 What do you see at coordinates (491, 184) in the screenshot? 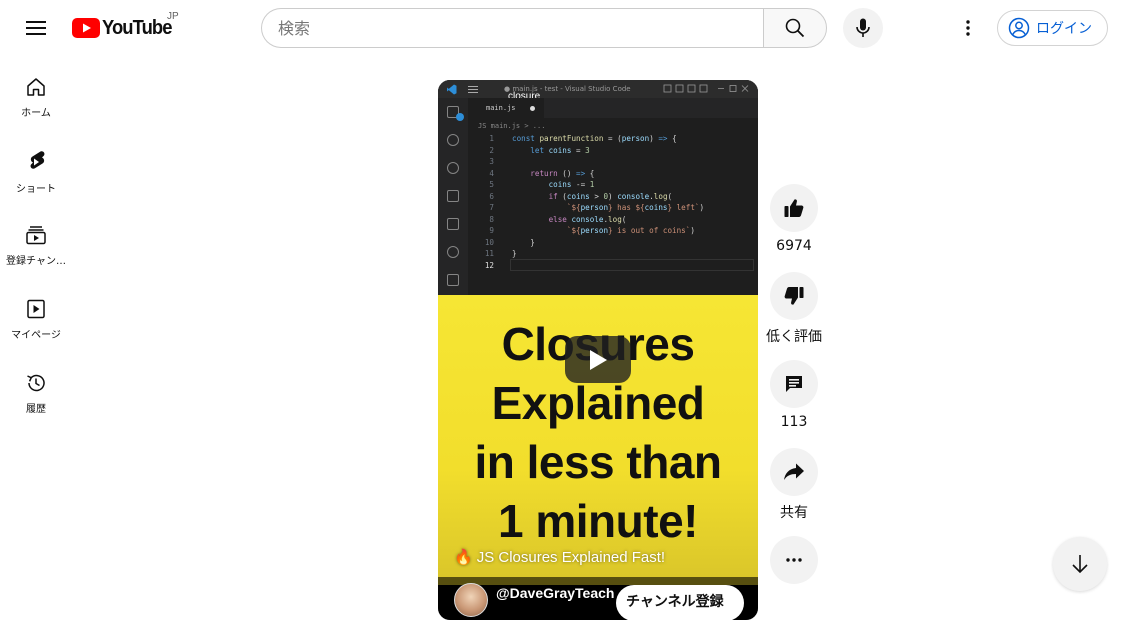
I see `line-number: 5` at bounding box center [491, 184].